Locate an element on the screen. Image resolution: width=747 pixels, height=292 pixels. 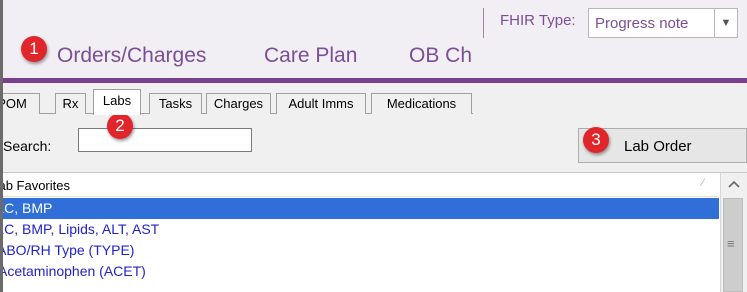
subtab-tasks: Tasks is located at coordinates (175, 103).